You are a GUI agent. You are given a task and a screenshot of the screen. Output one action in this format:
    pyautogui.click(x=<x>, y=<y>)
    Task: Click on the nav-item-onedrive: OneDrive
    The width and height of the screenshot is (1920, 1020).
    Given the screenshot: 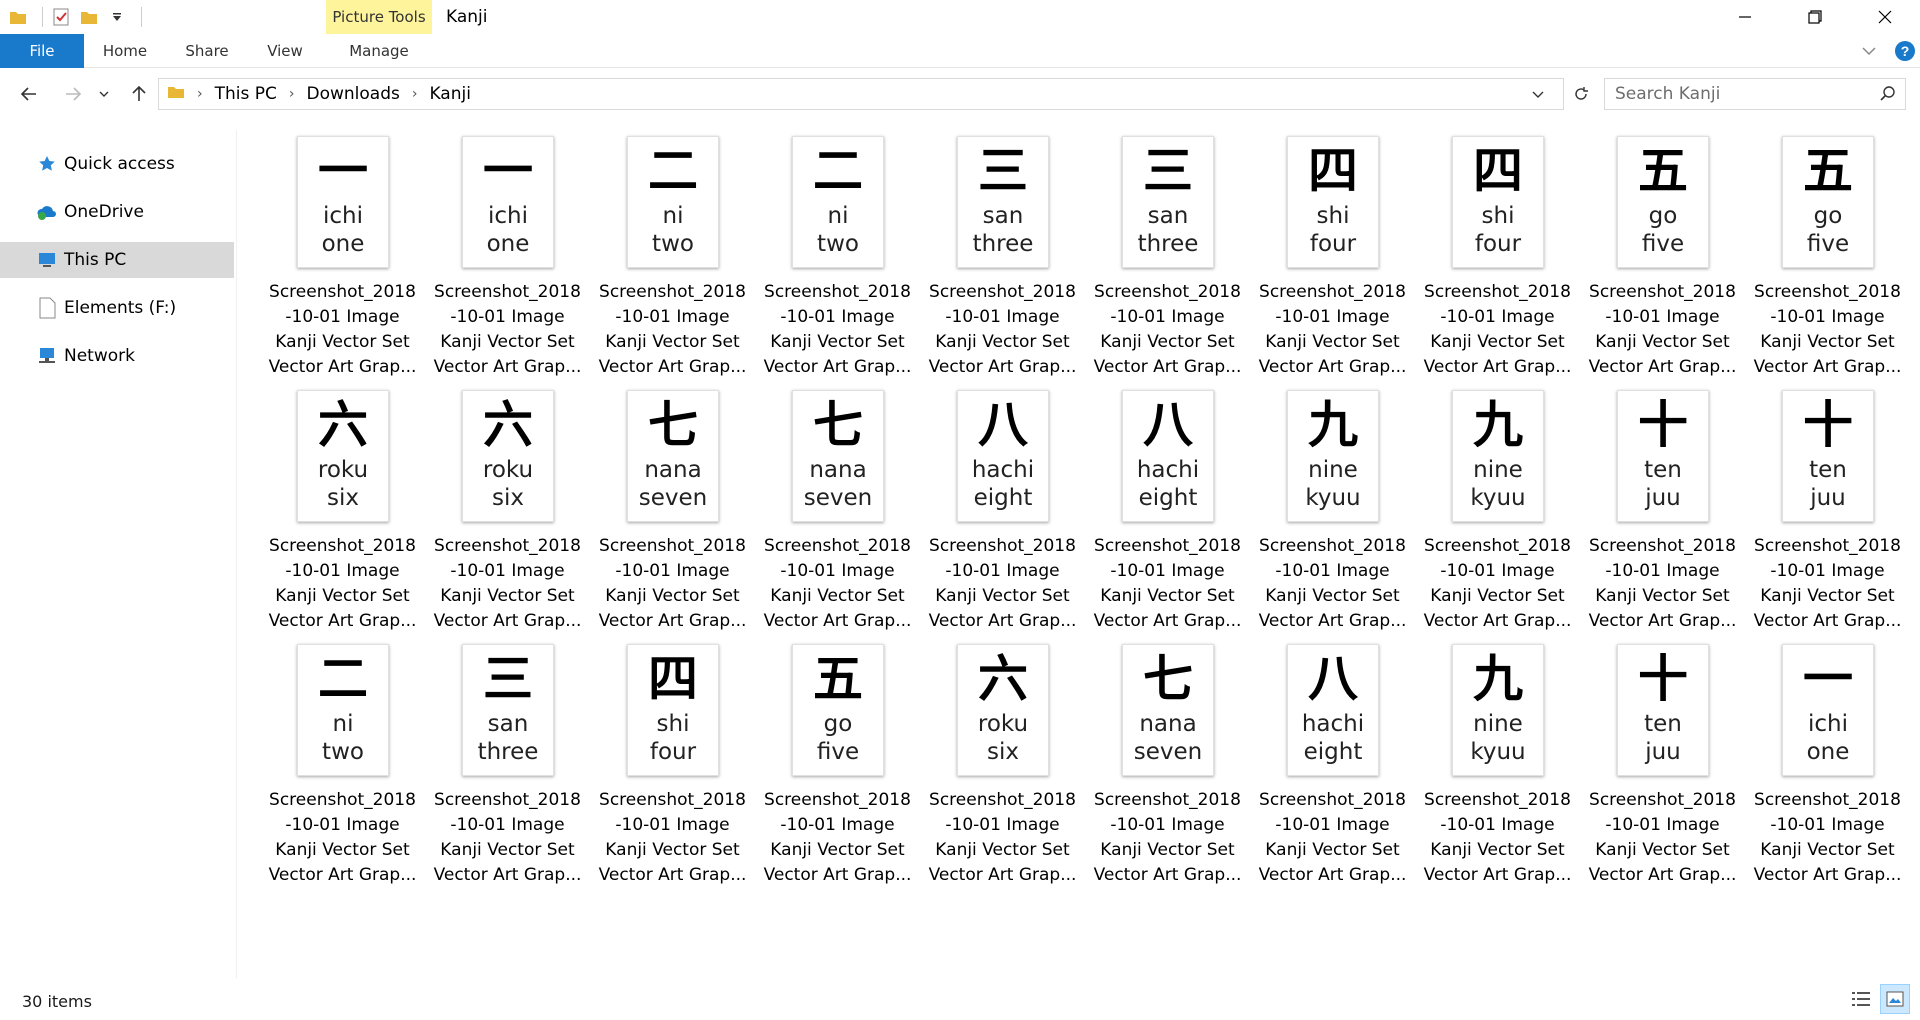 What is the action you would take?
    pyautogui.click(x=117, y=212)
    